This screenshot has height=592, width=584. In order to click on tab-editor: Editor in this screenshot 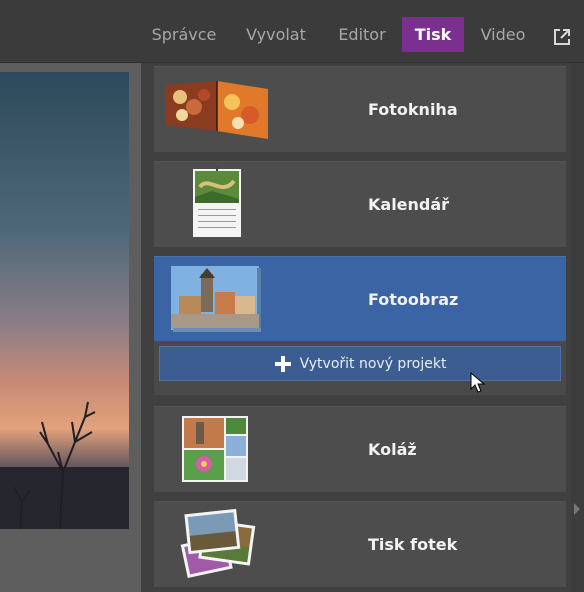, I will do `click(362, 34)`.